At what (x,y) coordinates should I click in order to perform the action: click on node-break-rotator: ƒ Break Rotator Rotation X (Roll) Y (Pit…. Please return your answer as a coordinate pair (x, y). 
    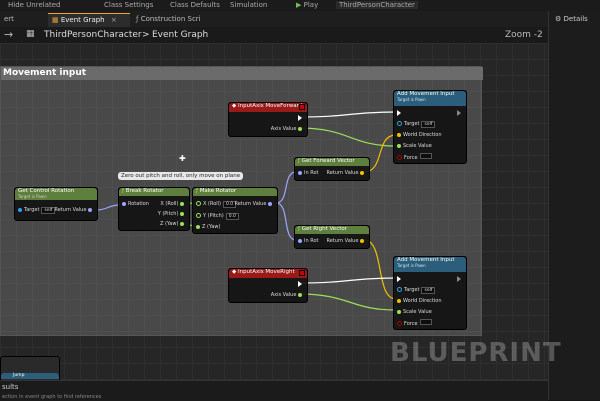
    Looking at the image, I should click on (154, 209).